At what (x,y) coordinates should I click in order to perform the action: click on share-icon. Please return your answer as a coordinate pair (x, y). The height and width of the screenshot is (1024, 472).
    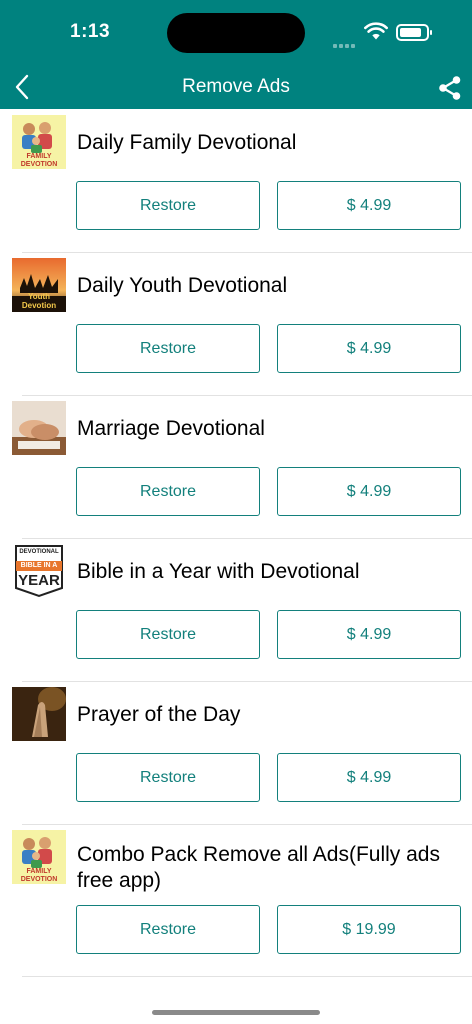
    Looking at the image, I should click on (450, 88).